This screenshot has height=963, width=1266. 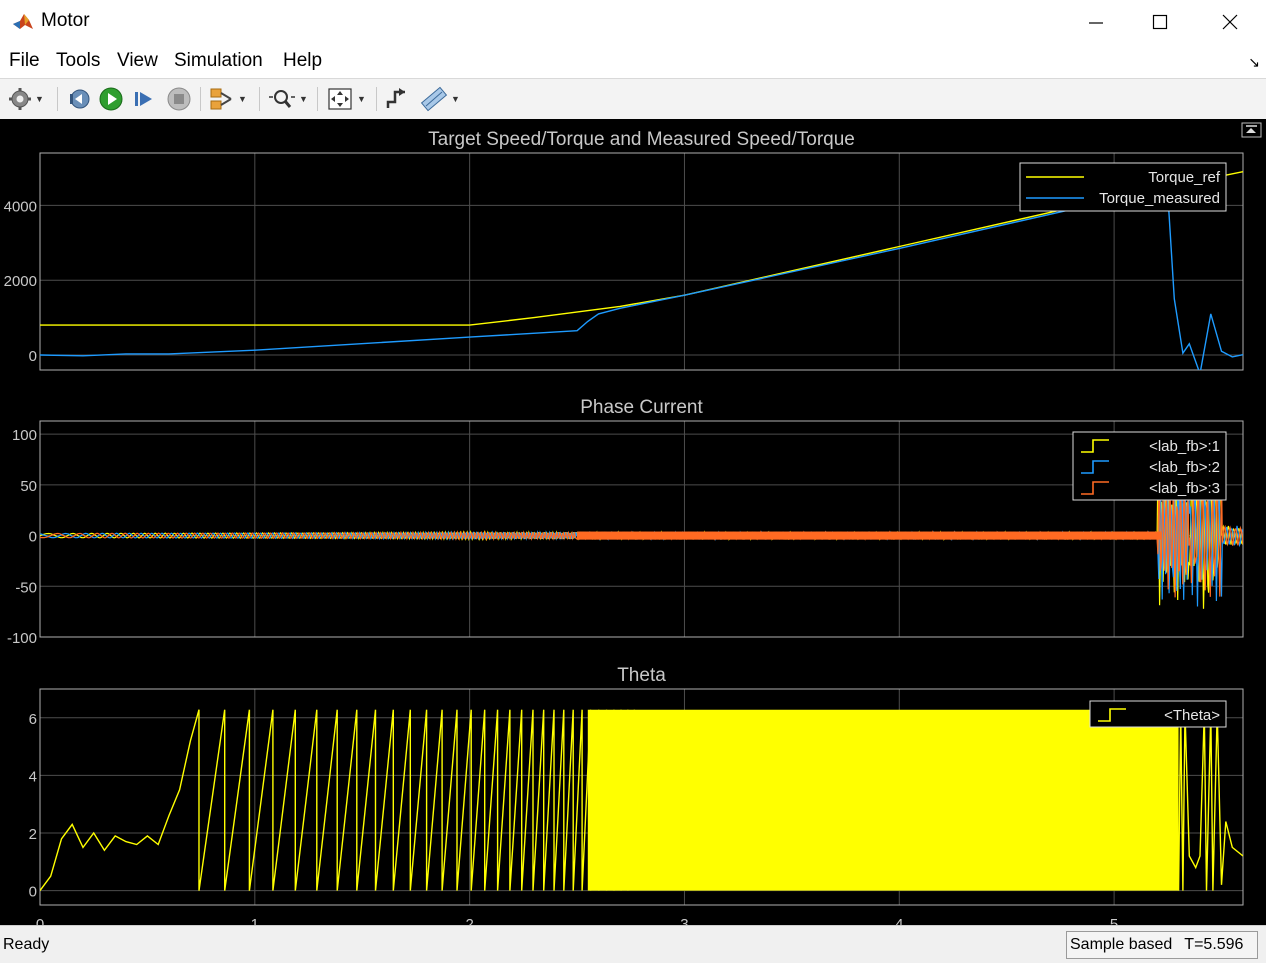 I want to click on legend: <Theta>, so click(x=1158, y=714).